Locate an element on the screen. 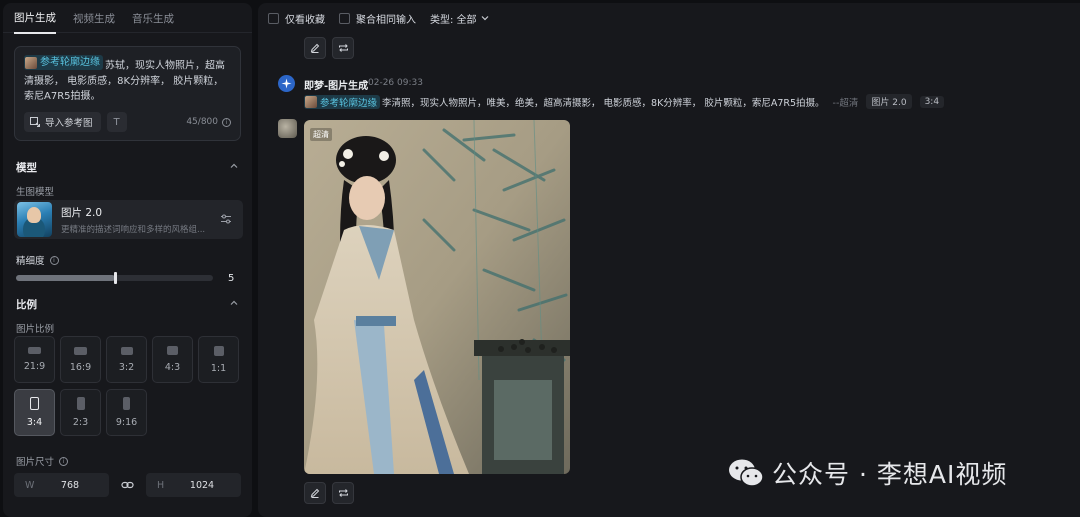 The width and height of the screenshot is (1080, 517). tab-video-generation: 视频生成 is located at coordinates (94, 18).